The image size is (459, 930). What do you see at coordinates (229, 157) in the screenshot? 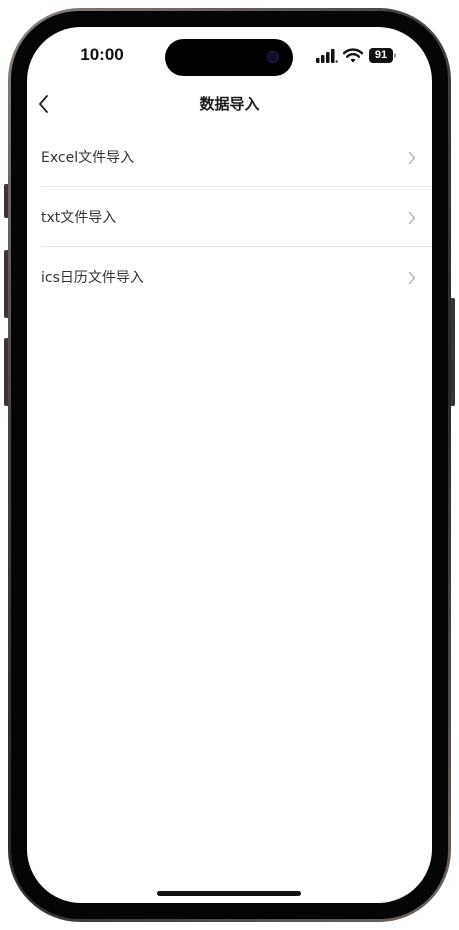
I see `list-item-excel-import: Excel文件导入` at bounding box center [229, 157].